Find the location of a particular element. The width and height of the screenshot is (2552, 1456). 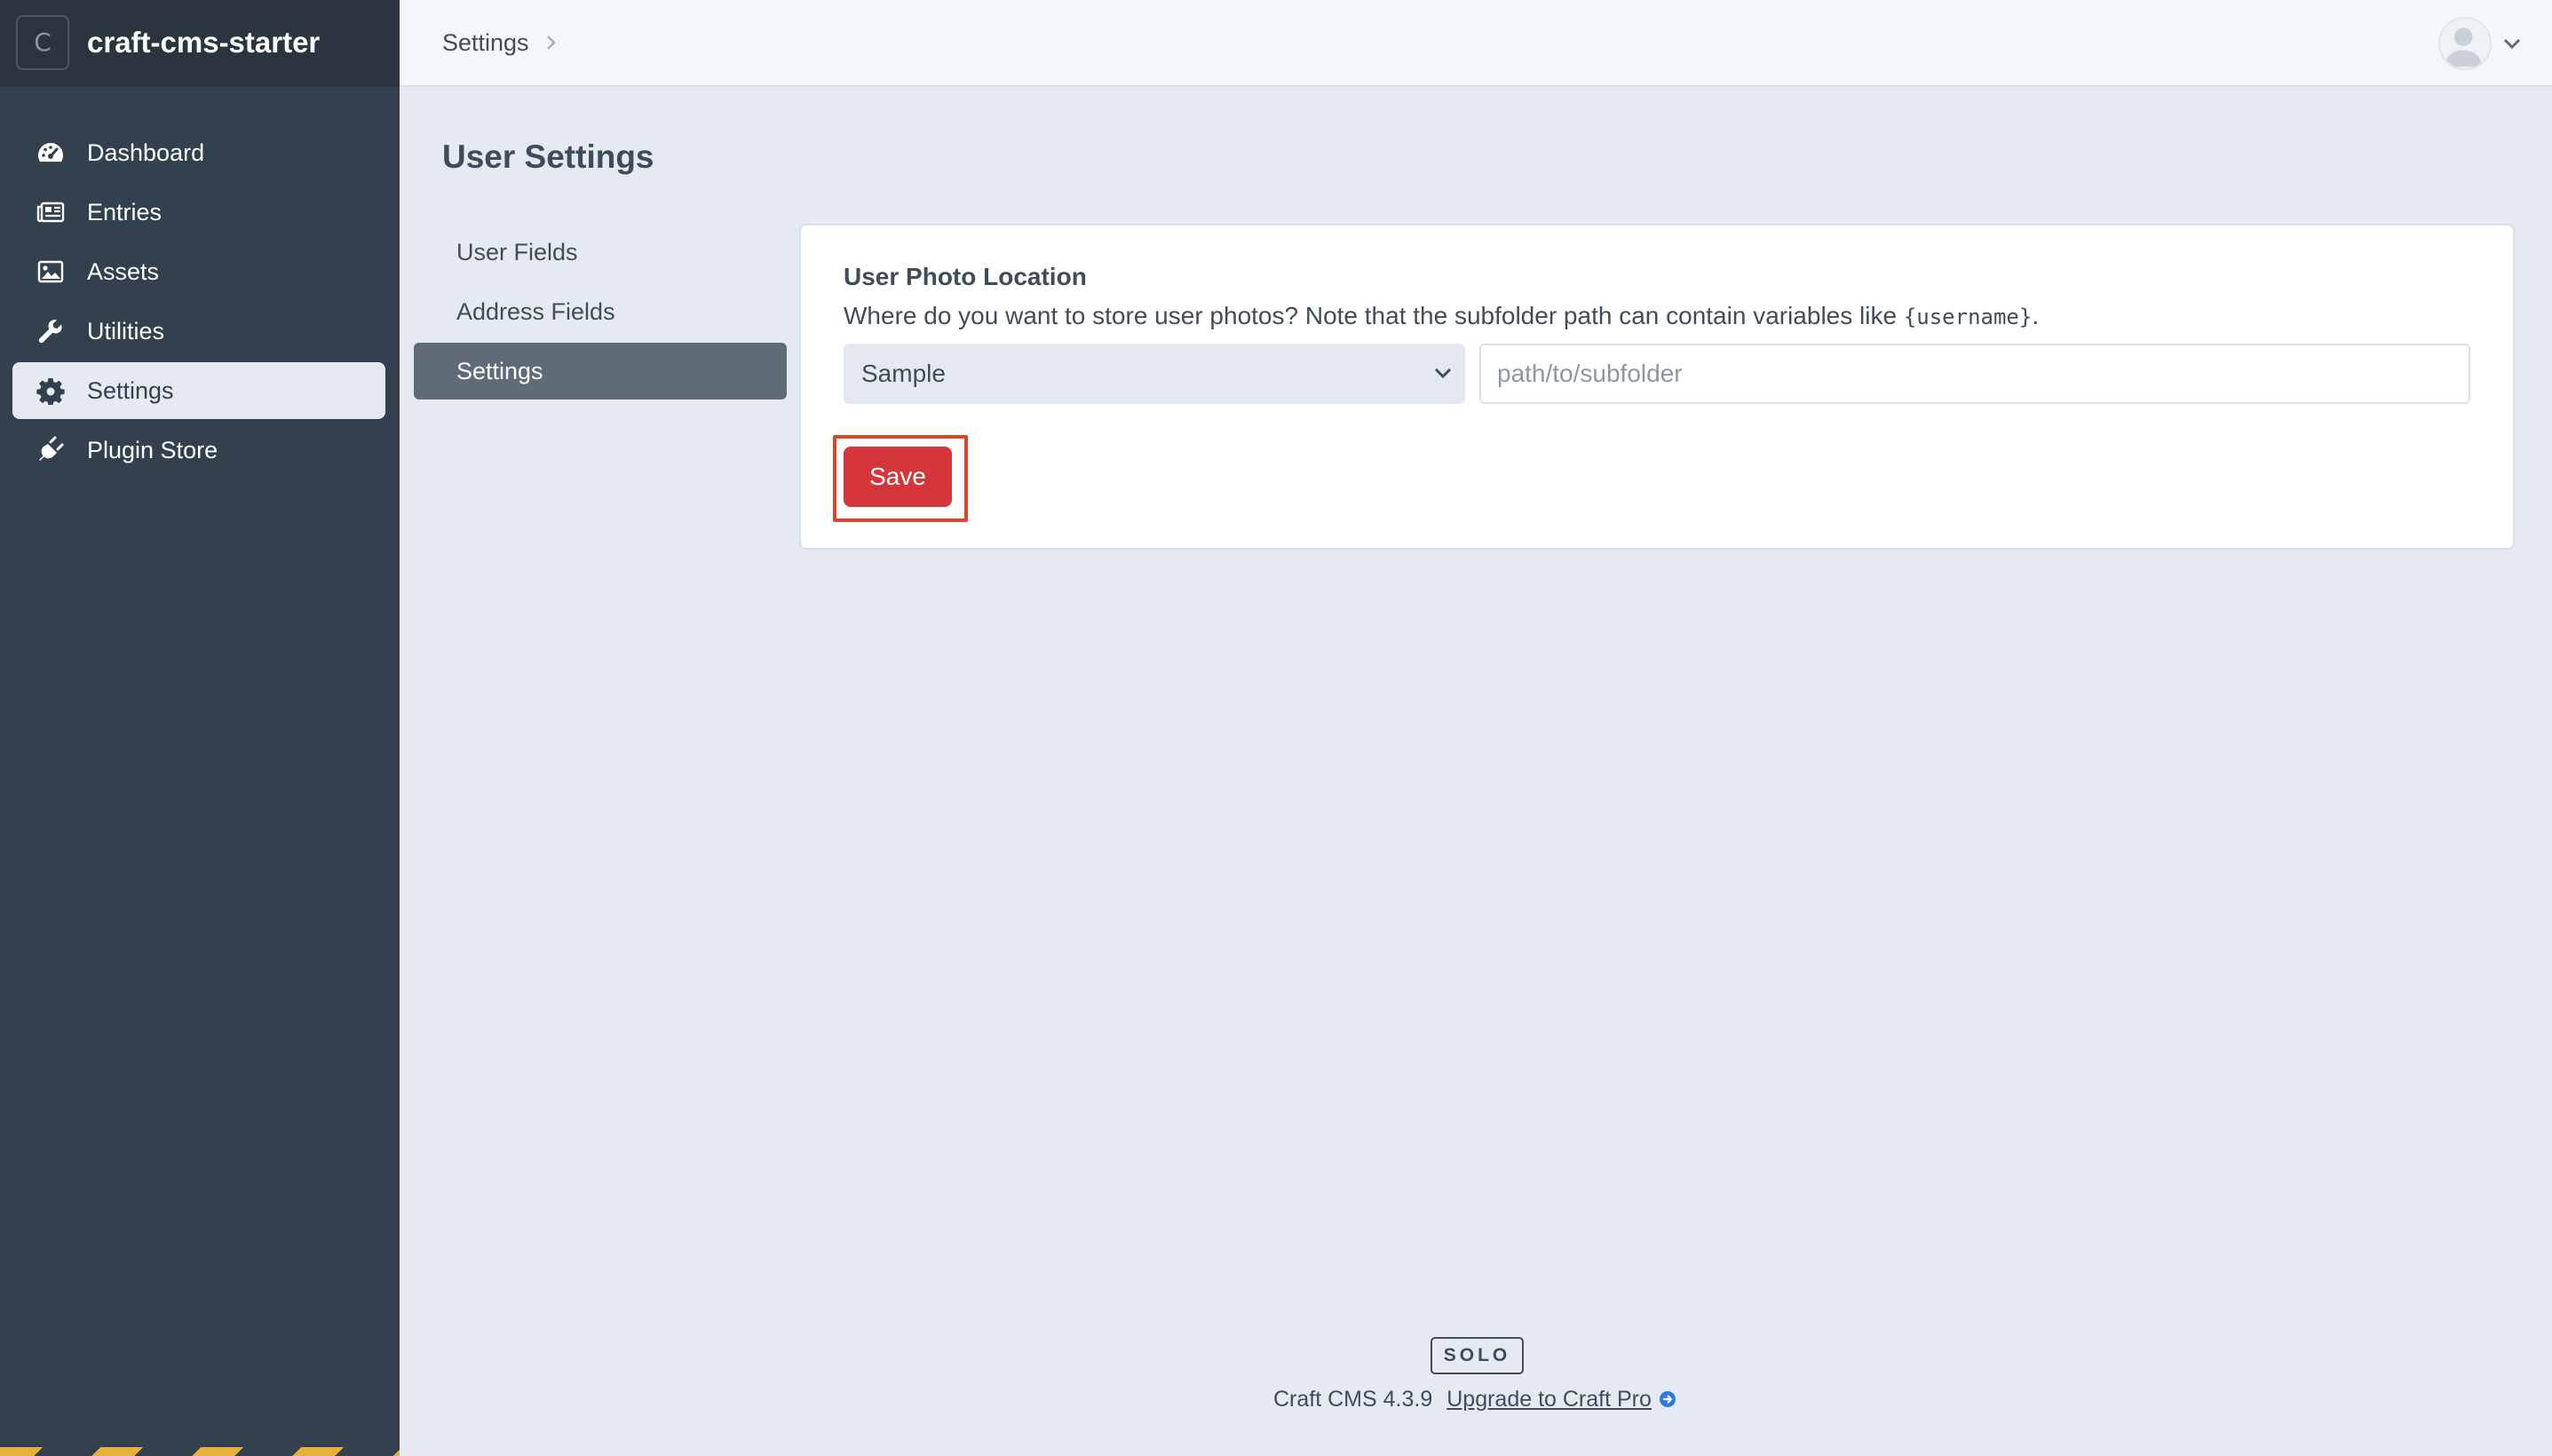

site-header: C craft-cms-starter is located at coordinates (200, 43).